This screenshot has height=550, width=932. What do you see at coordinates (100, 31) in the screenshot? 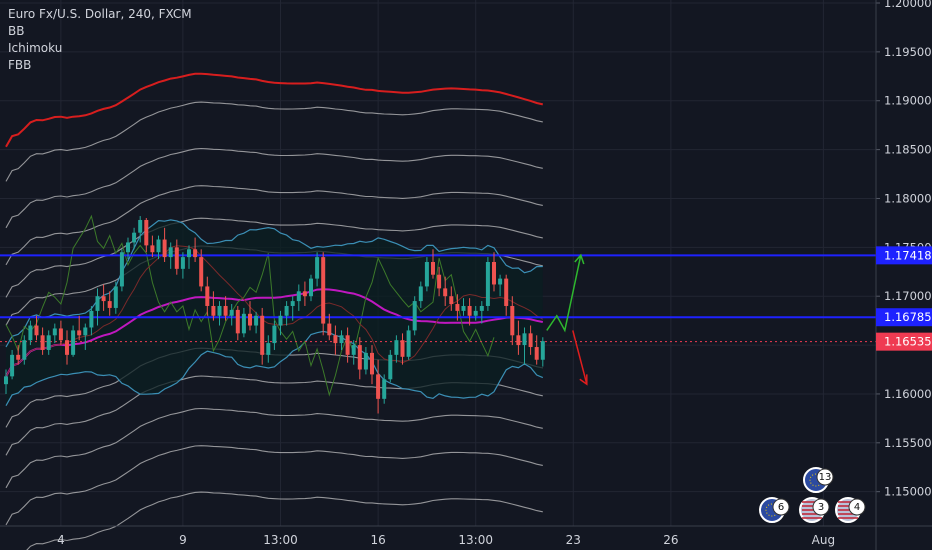
I see `indicator-bb: BB` at bounding box center [100, 31].